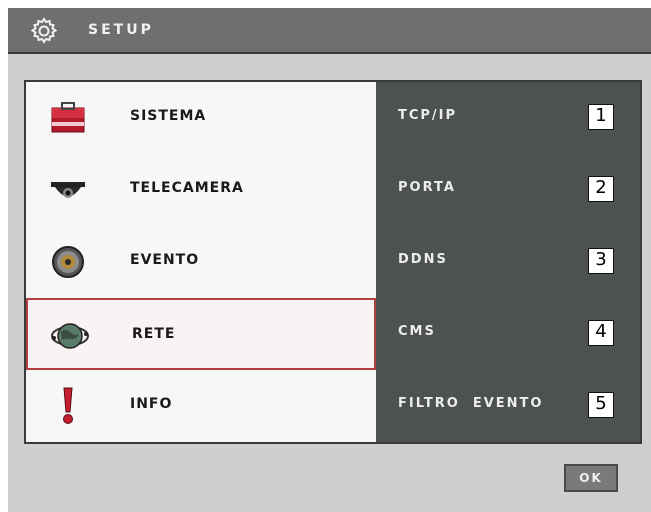  Describe the element at coordinates (329, 31) in the screenshot. I see `title-bar: SETUP` at that location.